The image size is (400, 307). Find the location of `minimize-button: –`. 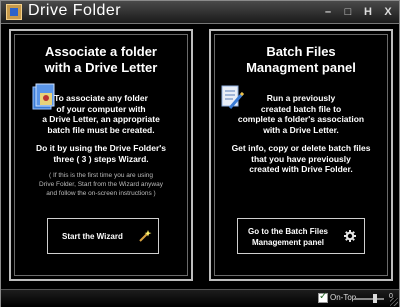

minimize-button: – is located at coordinates (328, 12).